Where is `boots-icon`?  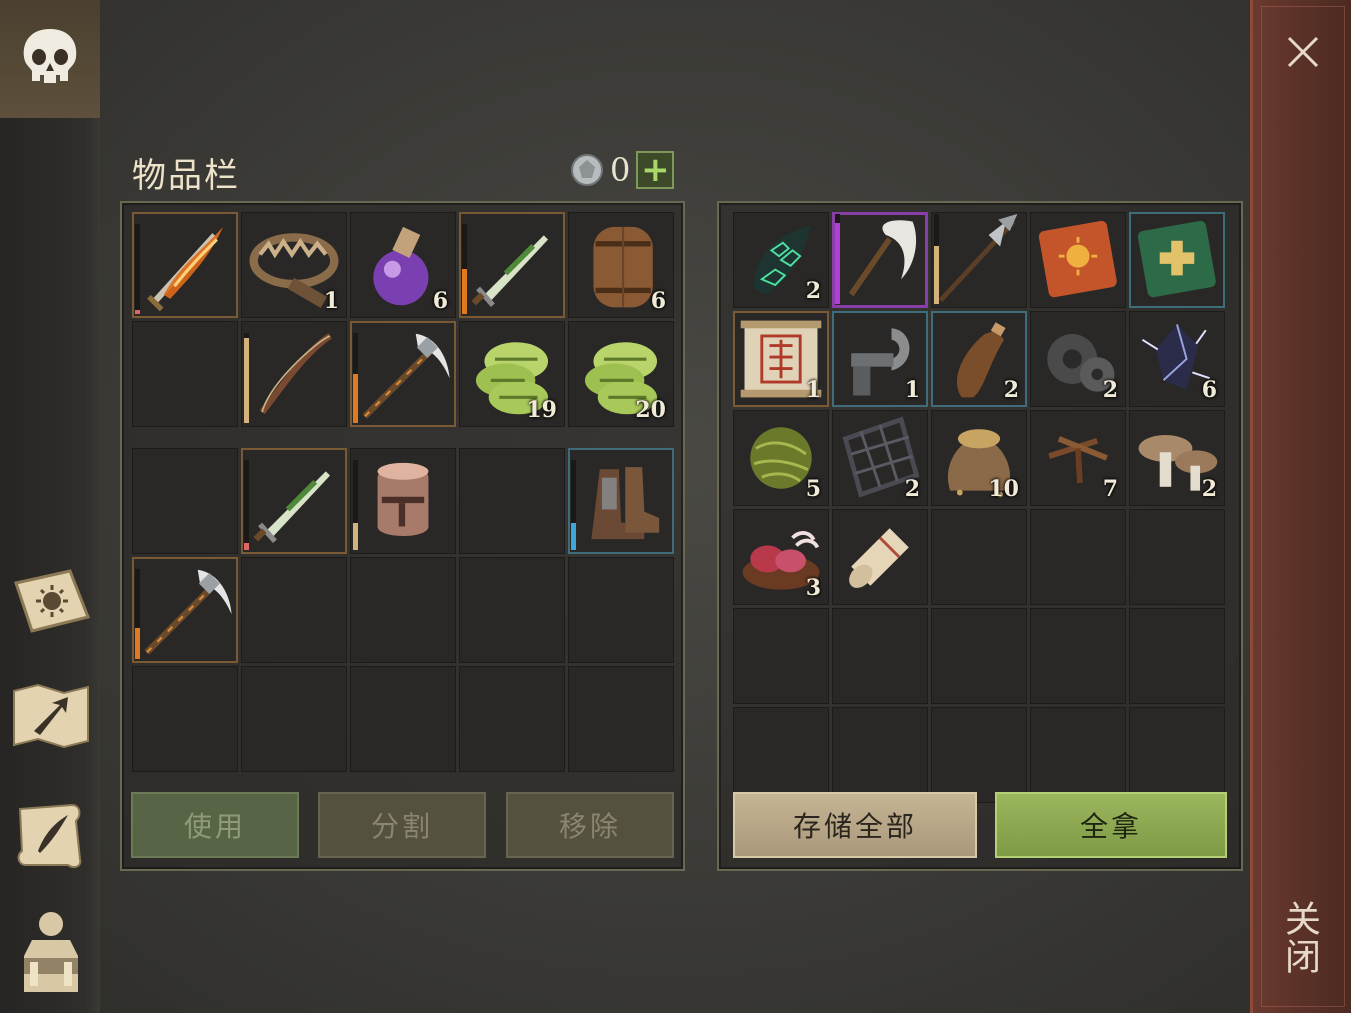 boots-icon is located at coordinates (625, 503).